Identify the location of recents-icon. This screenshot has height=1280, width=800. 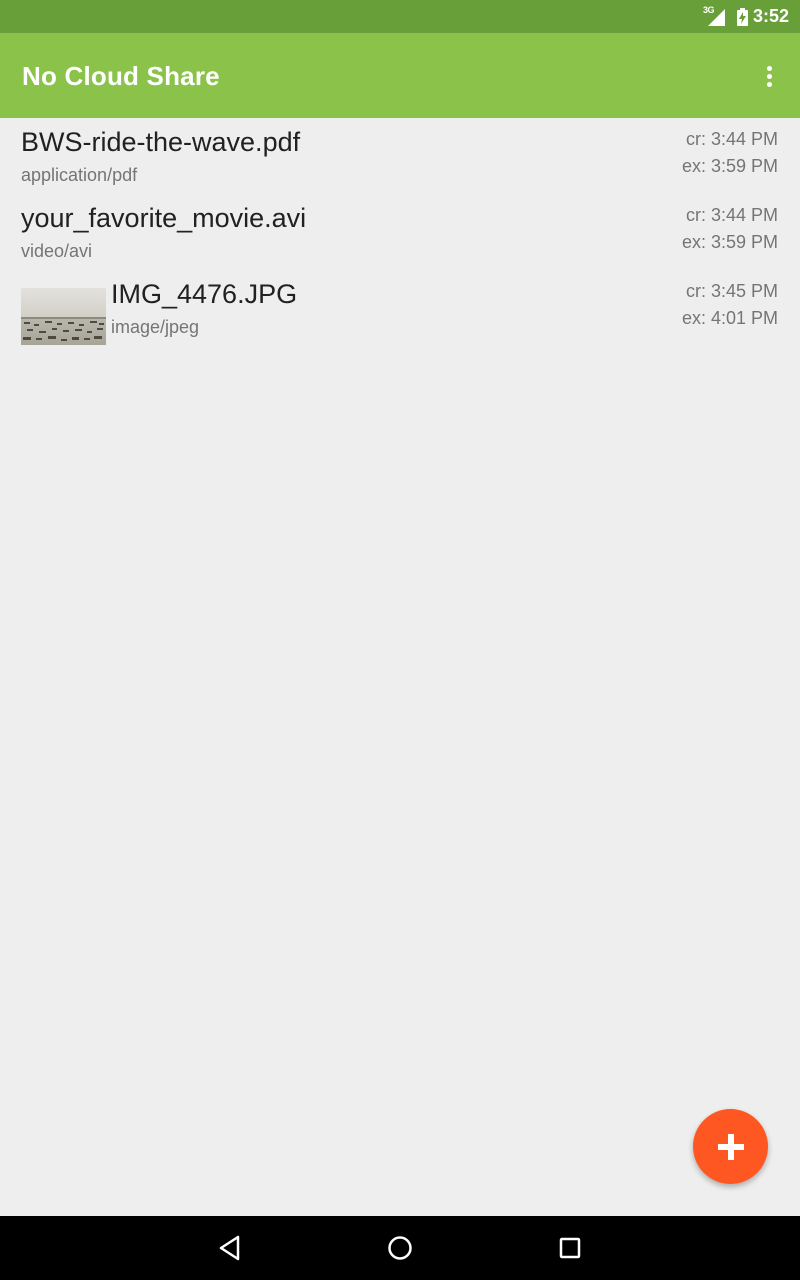
(570, 1248).